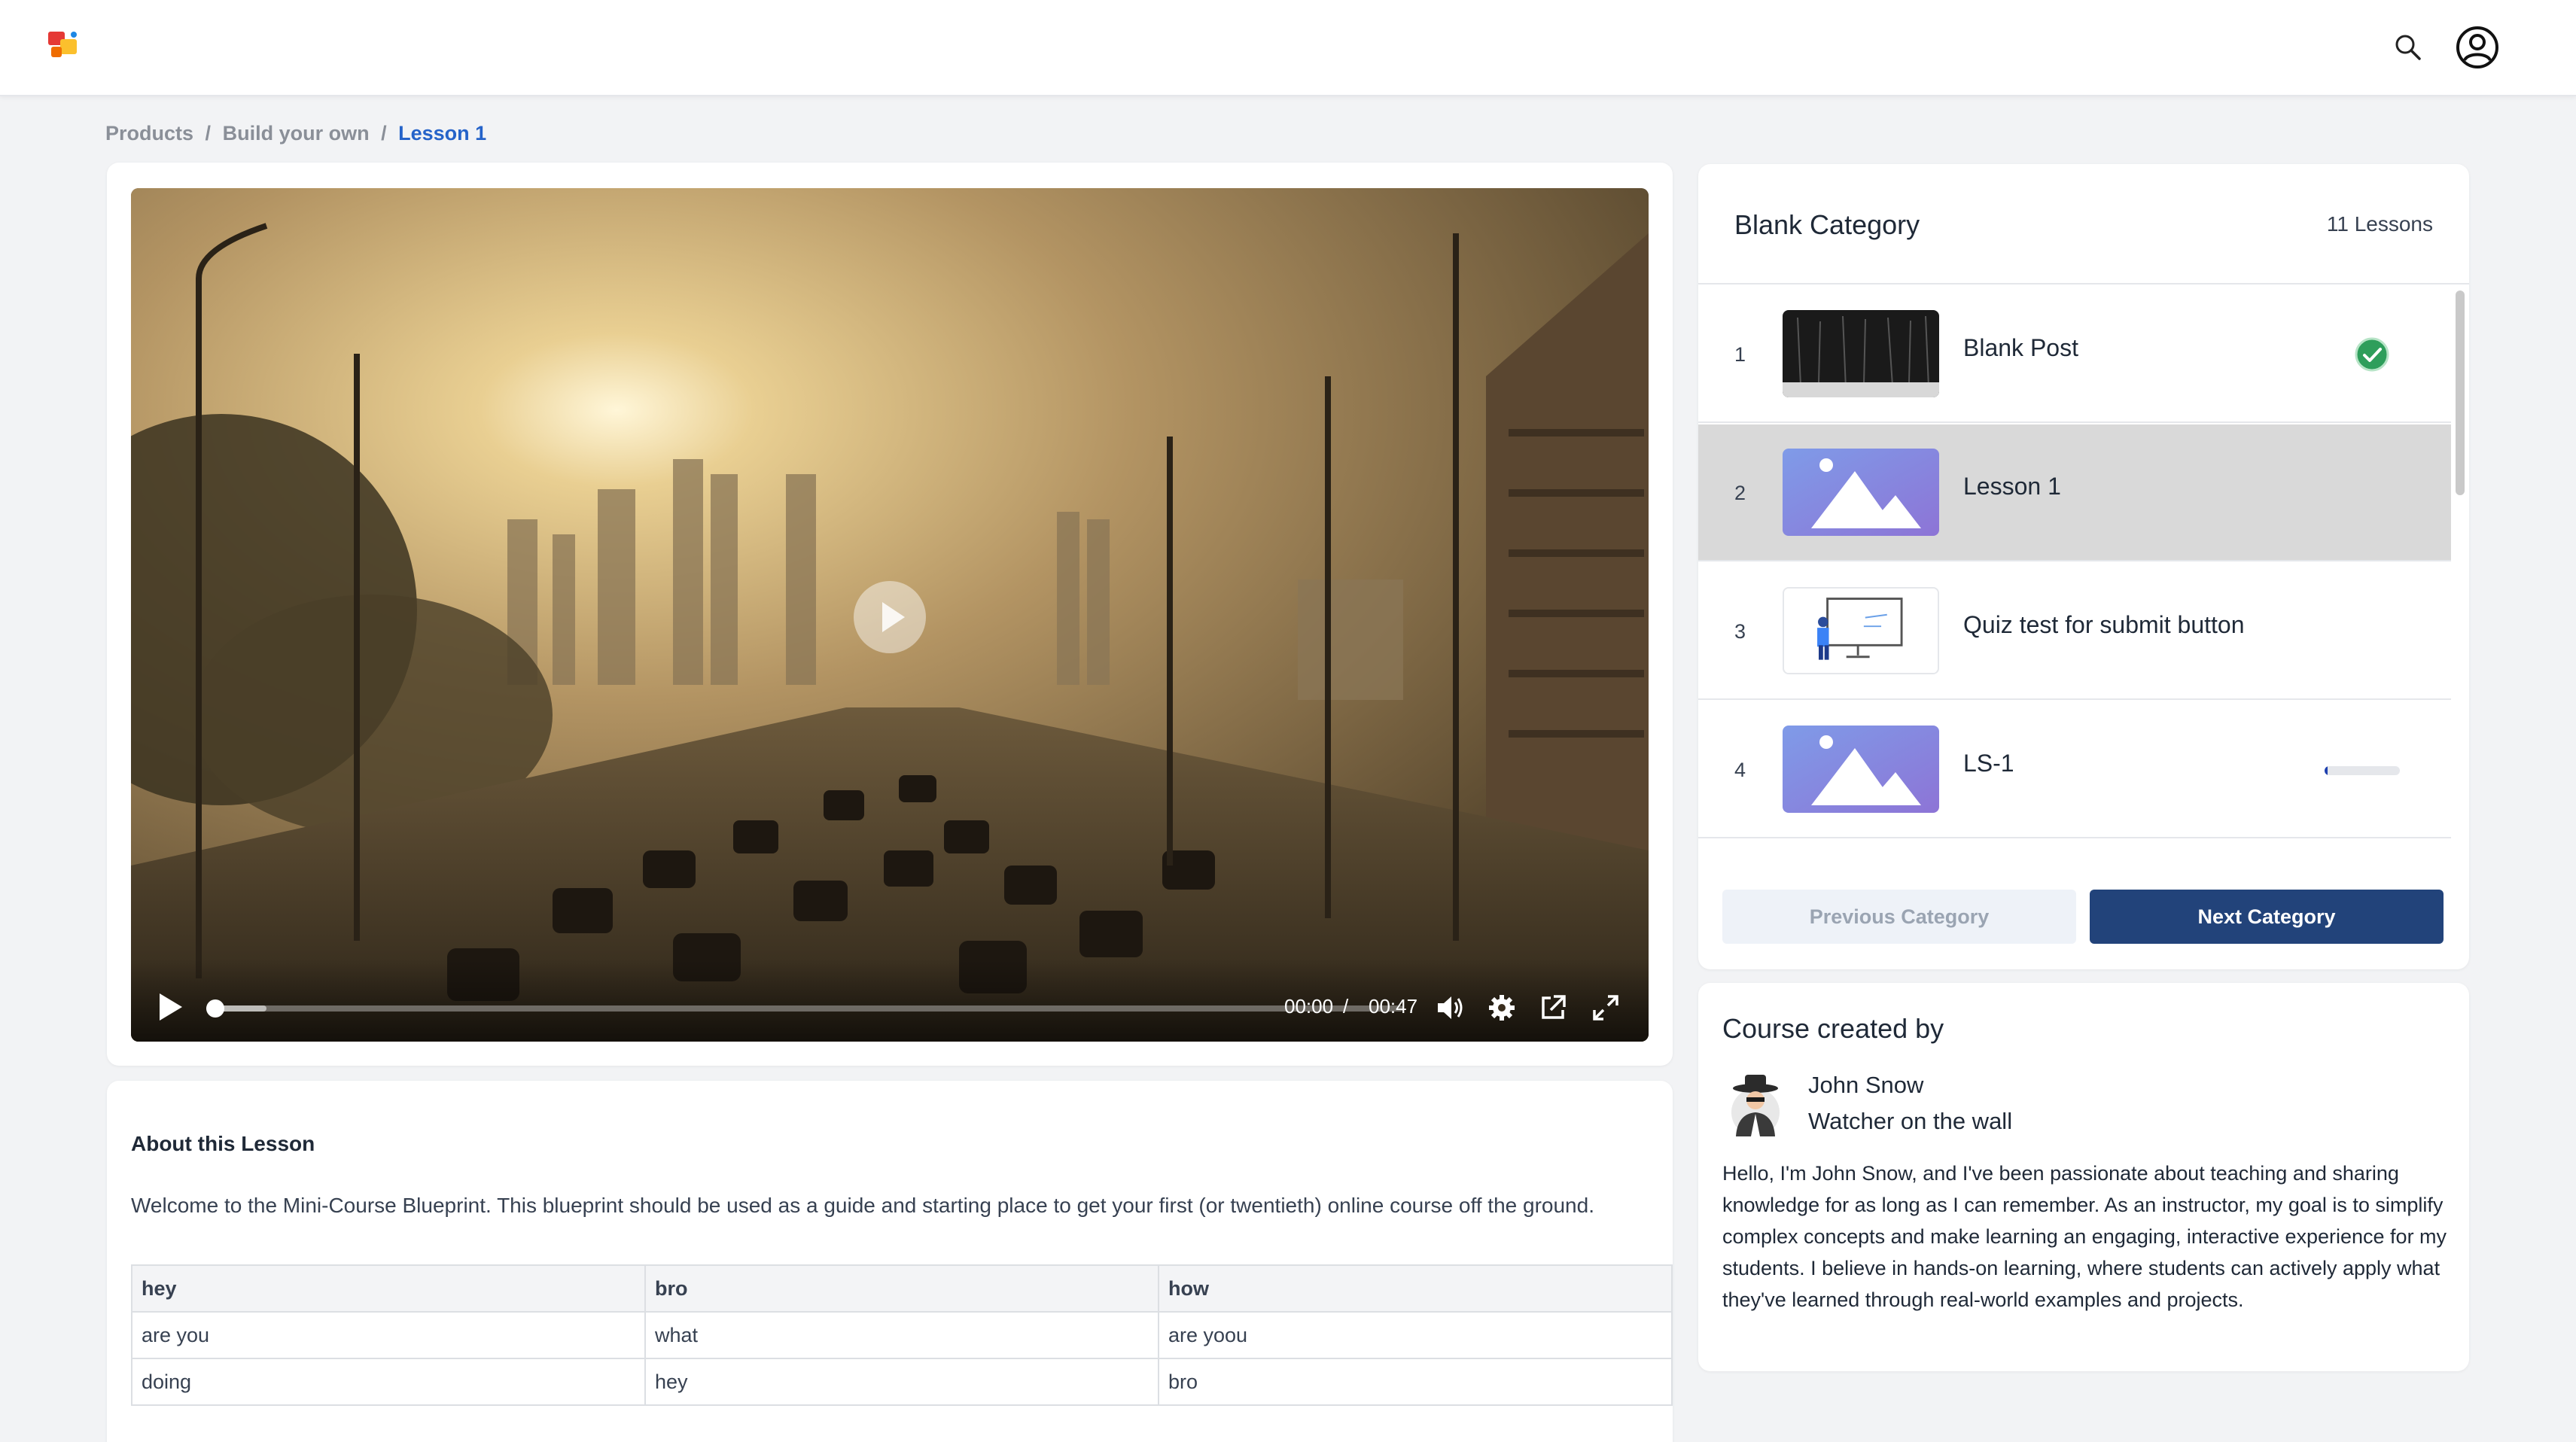 The width and height of the screenshot is (2576, 1442). What do you see at coordinates (2267, 917) in the screenshot?
I see `next-category-button: Next Category` at bounding box center [2267, 917].